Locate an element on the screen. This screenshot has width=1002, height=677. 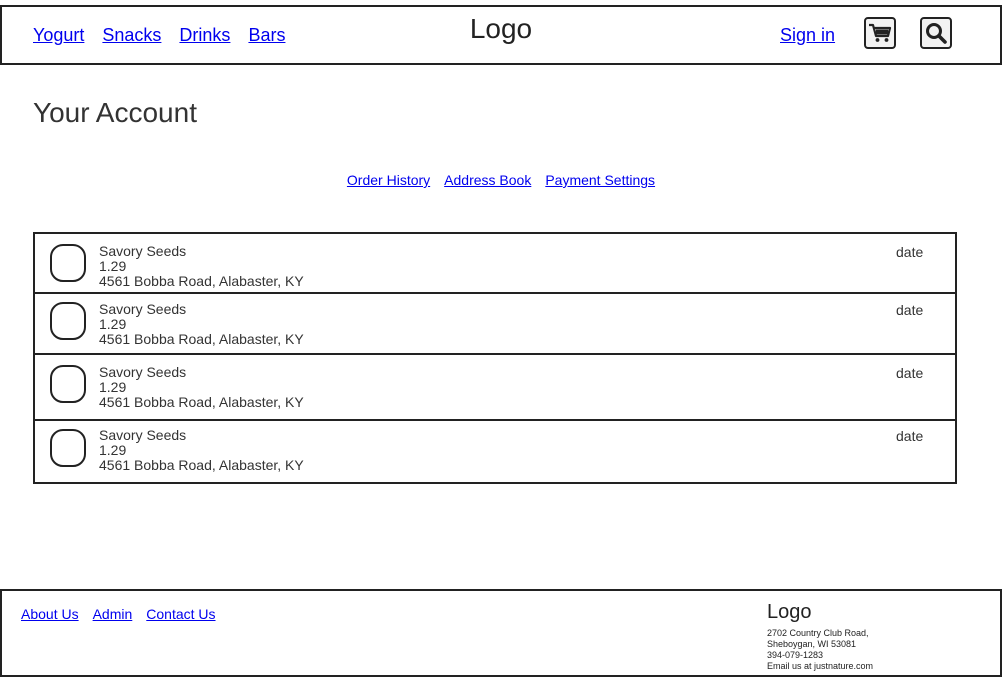
site-header: Yogurt Snacks Drinks Bars Logo Sign in is located at coordinates (501, 35).